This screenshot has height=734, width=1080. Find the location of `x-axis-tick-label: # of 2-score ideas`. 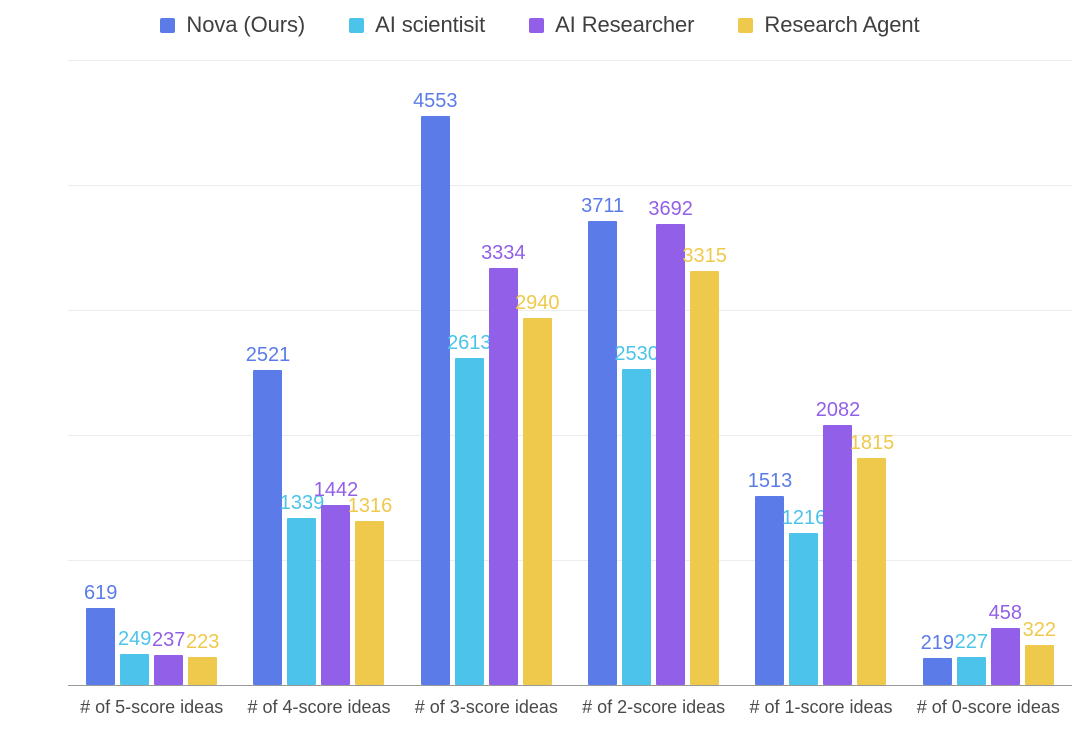

x-axis-tick-label: # of 2-score ideas is located at coordinates (654, 707).